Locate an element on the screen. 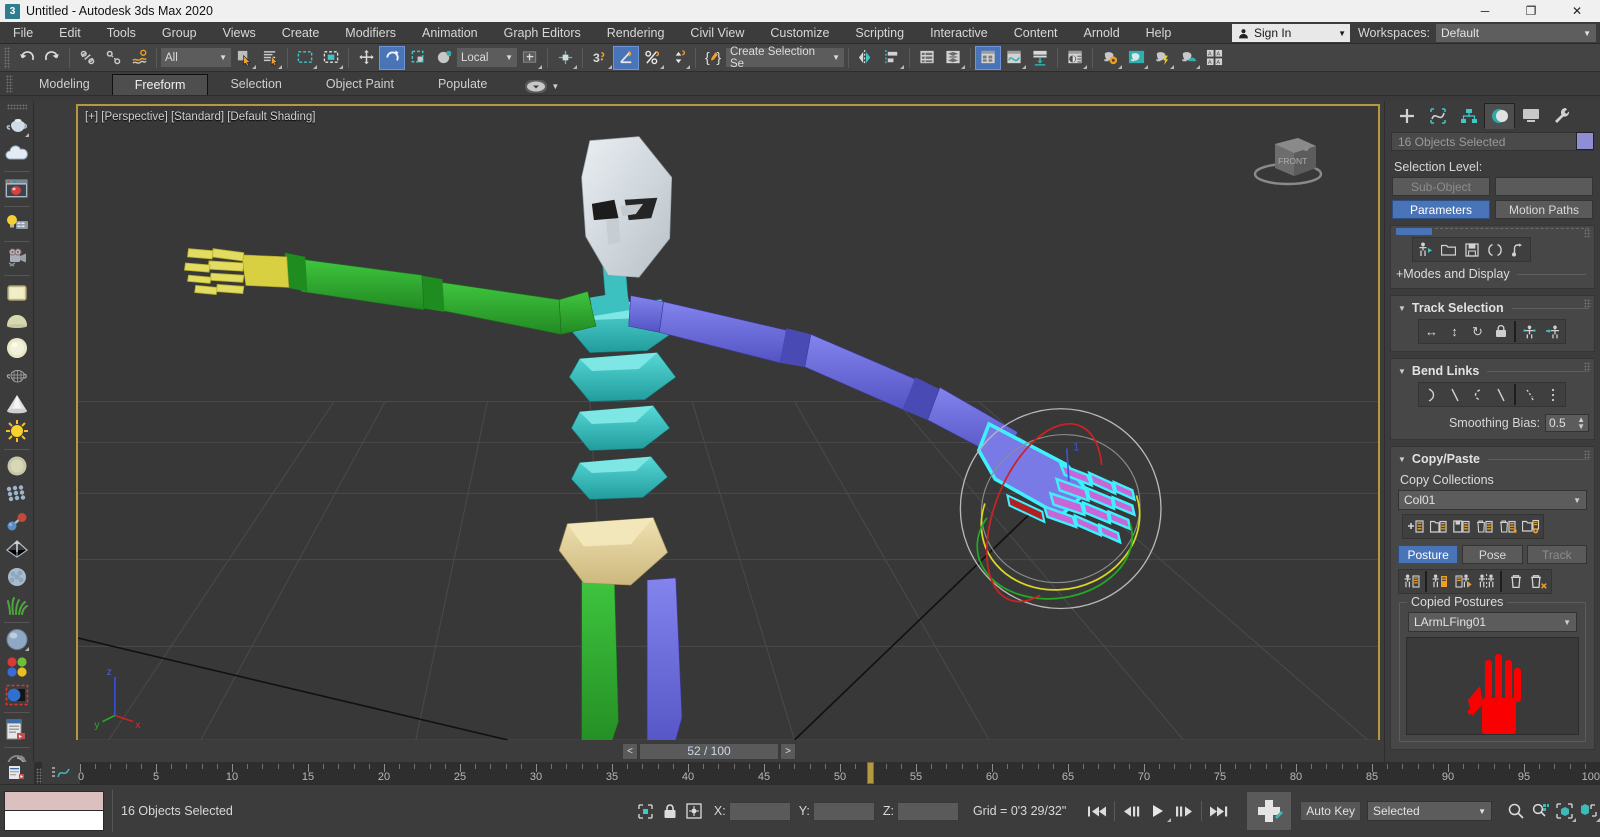 Image resolution: width=1600 pixels, height=837 pixels. toolbar-grip is located at coordinates (7, 57).